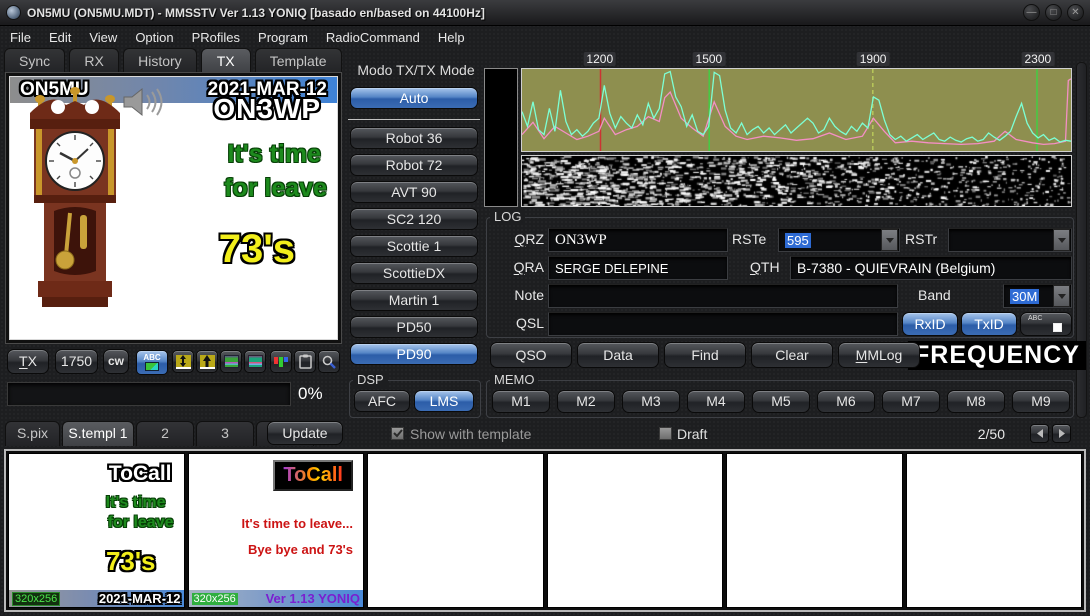  I want to click on template-tab-3: 3, so click(225, 433).